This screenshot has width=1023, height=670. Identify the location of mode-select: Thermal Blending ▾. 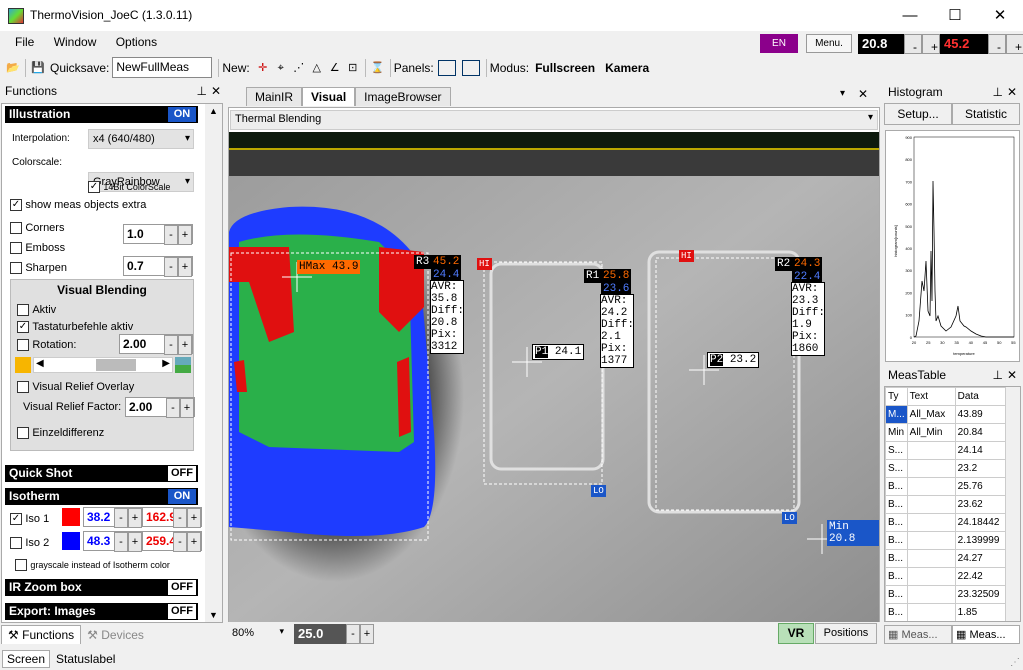
(554, 120).